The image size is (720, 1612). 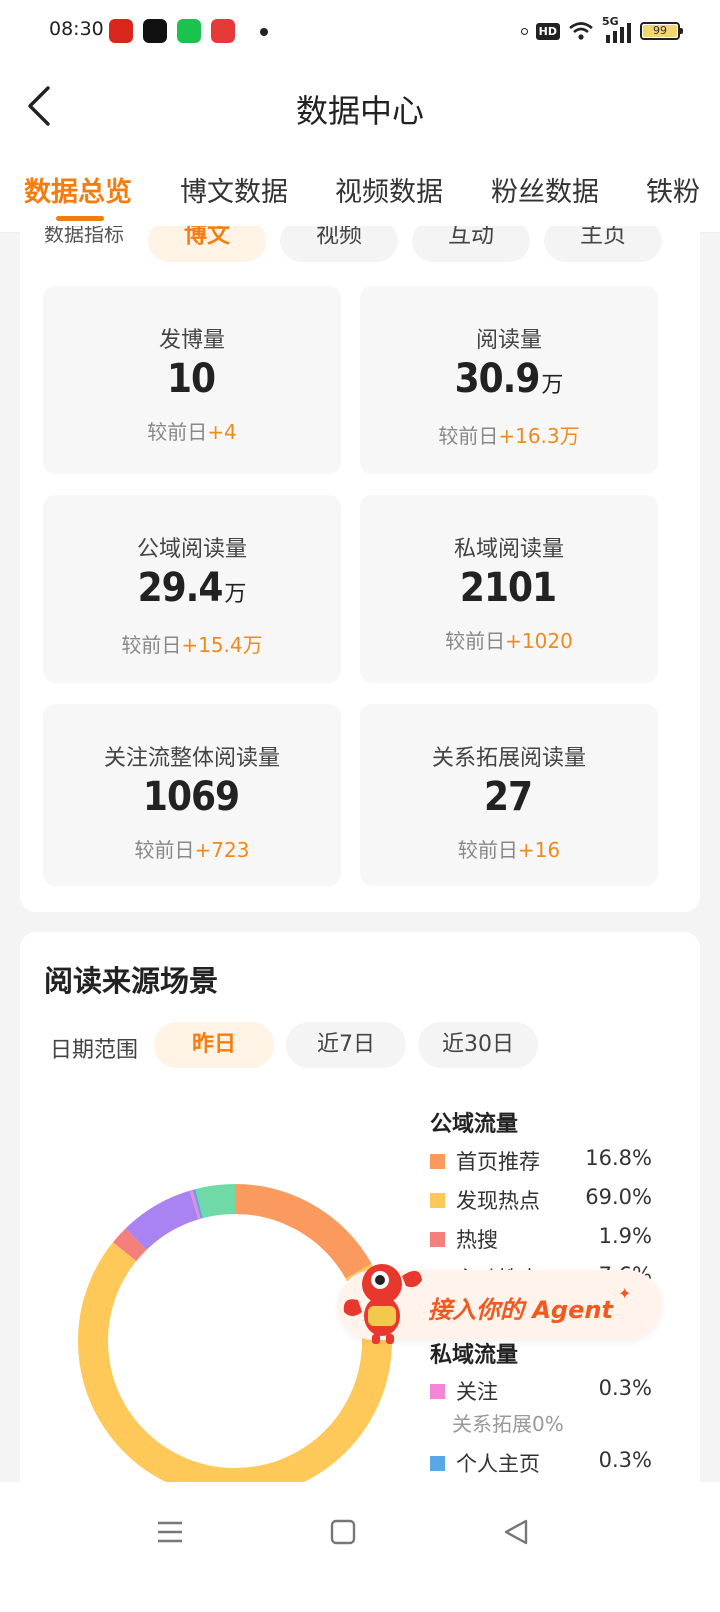 What do you see at coordinates (673, 189) in the screenshot?
I see `tab-iron-fans: 铁粉` at bounding box center [673, 189].